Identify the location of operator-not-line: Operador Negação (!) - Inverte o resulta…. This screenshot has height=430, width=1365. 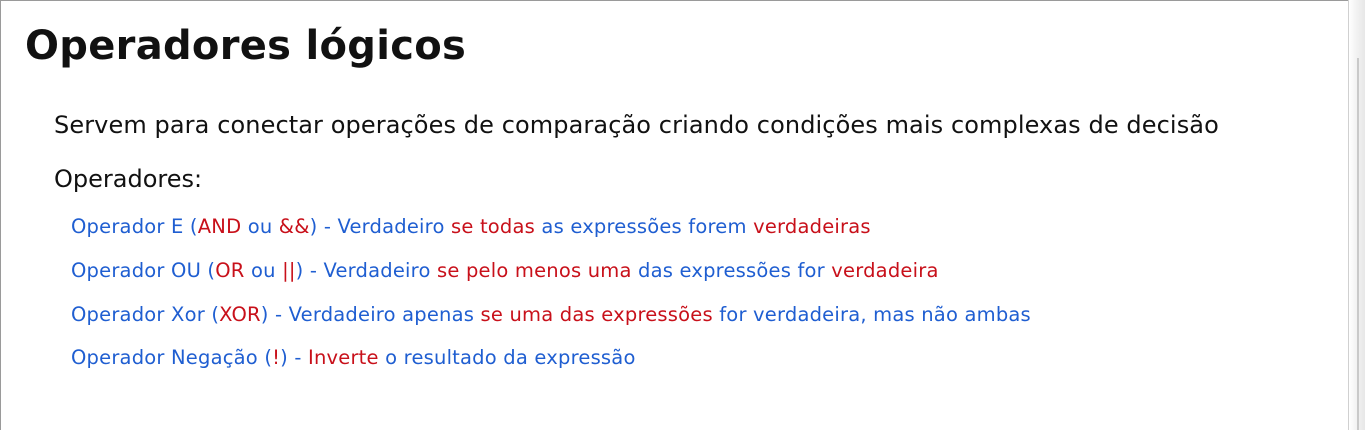
(353, 357).